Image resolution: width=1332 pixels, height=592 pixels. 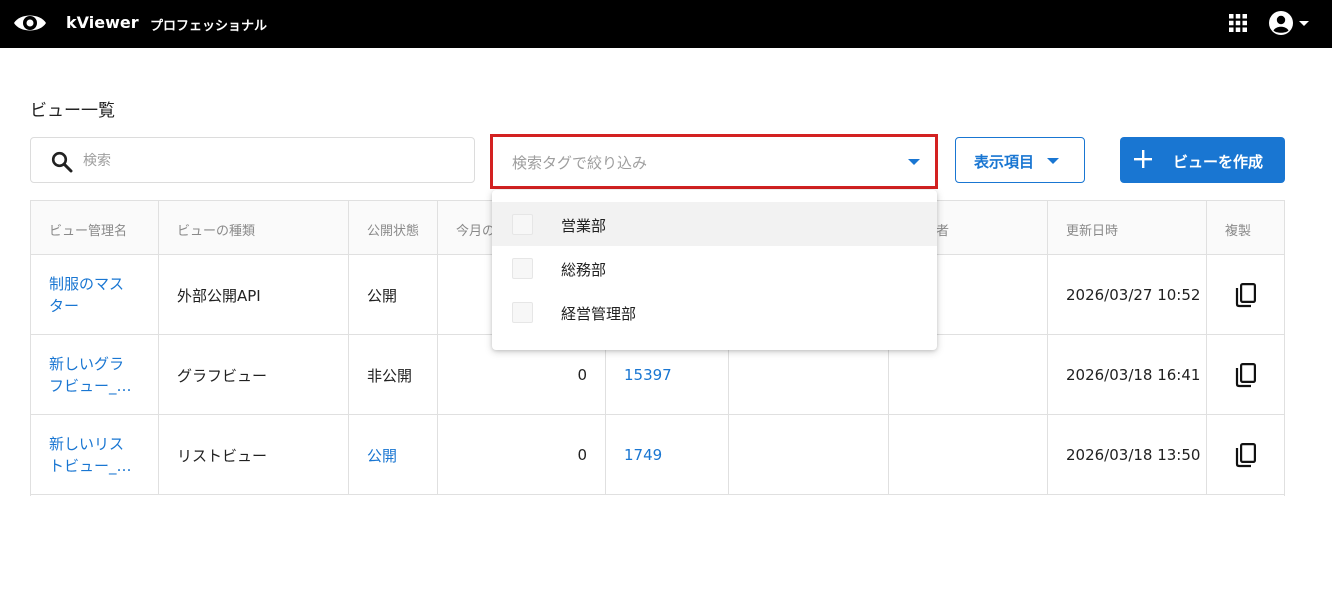 I want to click on create-view-button: ビューを作成, so click(x=1202, y=160).